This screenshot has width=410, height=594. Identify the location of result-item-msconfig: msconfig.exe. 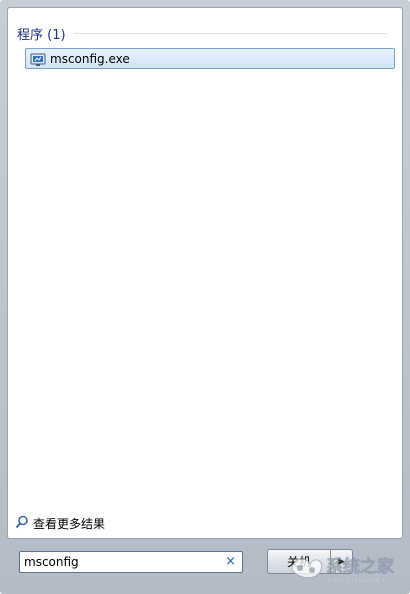
(210, 58).